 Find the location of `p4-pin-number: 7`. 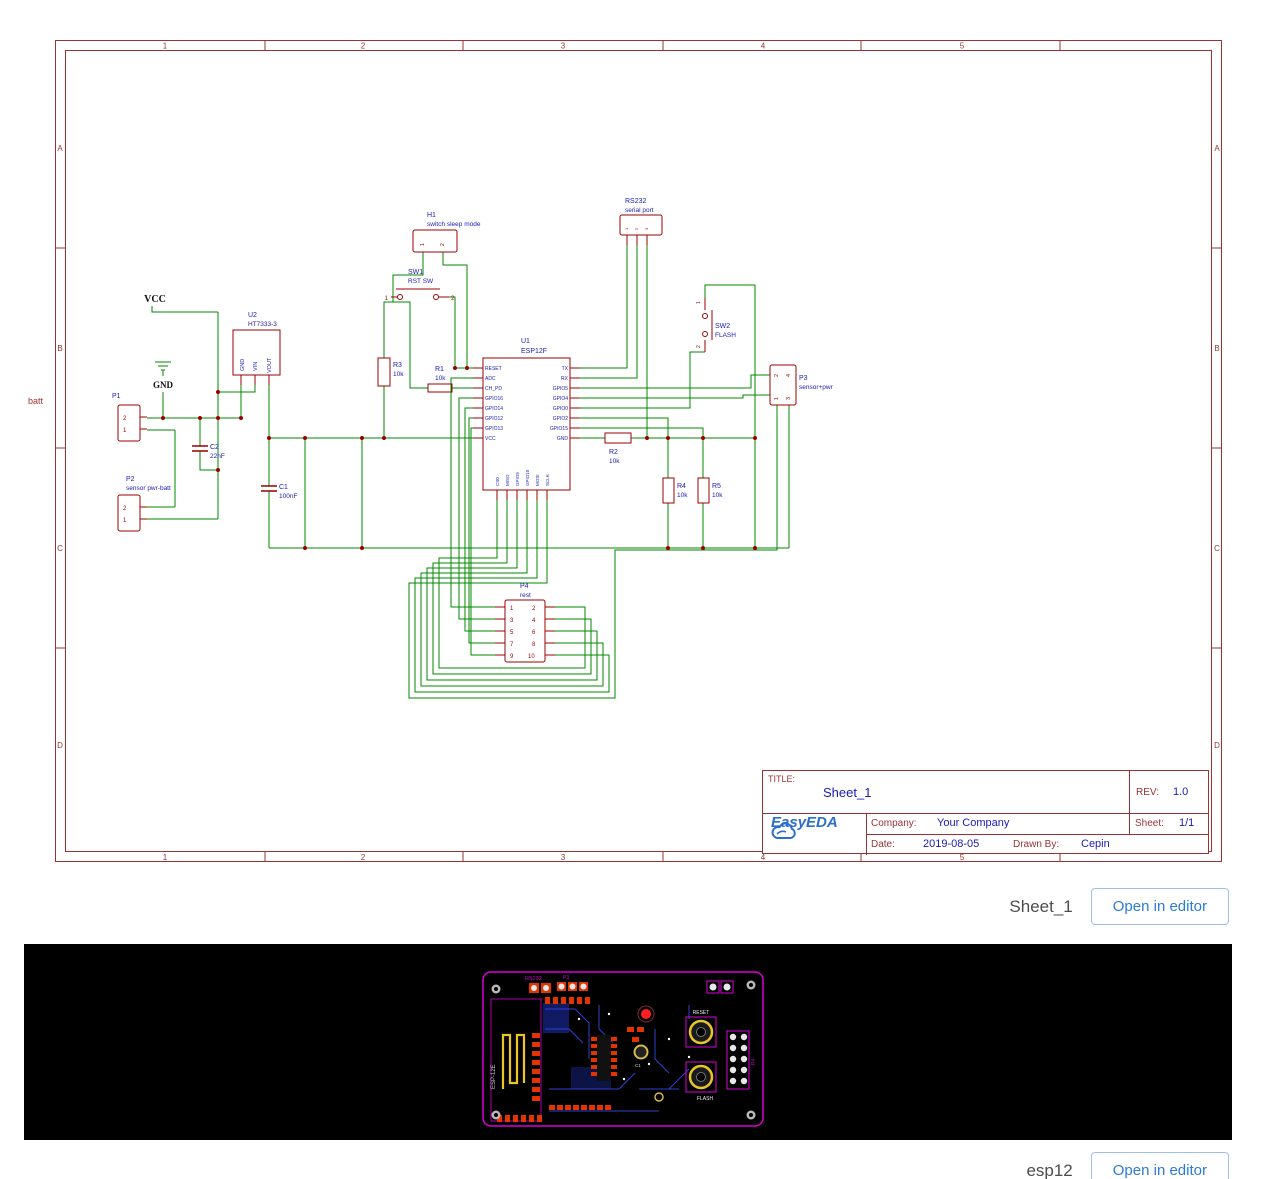

p4-pin-number: 7 is located at coordinates (512, 645).